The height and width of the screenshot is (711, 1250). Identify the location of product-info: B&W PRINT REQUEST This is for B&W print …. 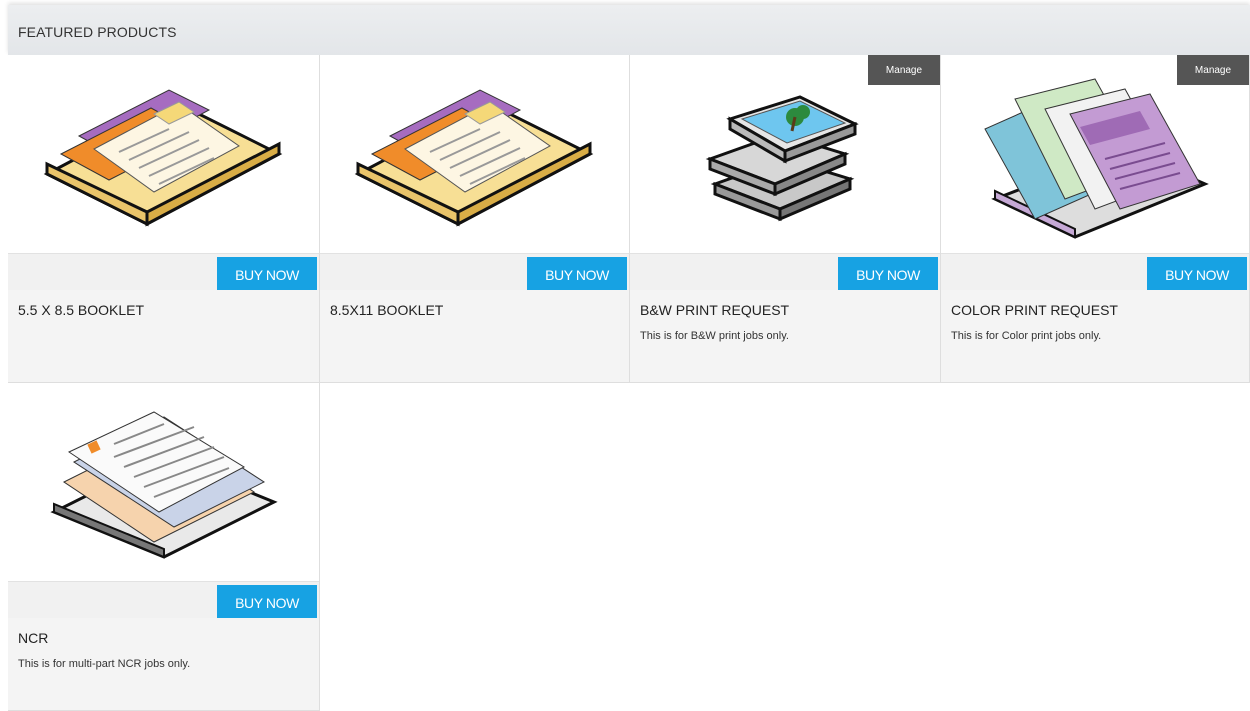
(785, 336).